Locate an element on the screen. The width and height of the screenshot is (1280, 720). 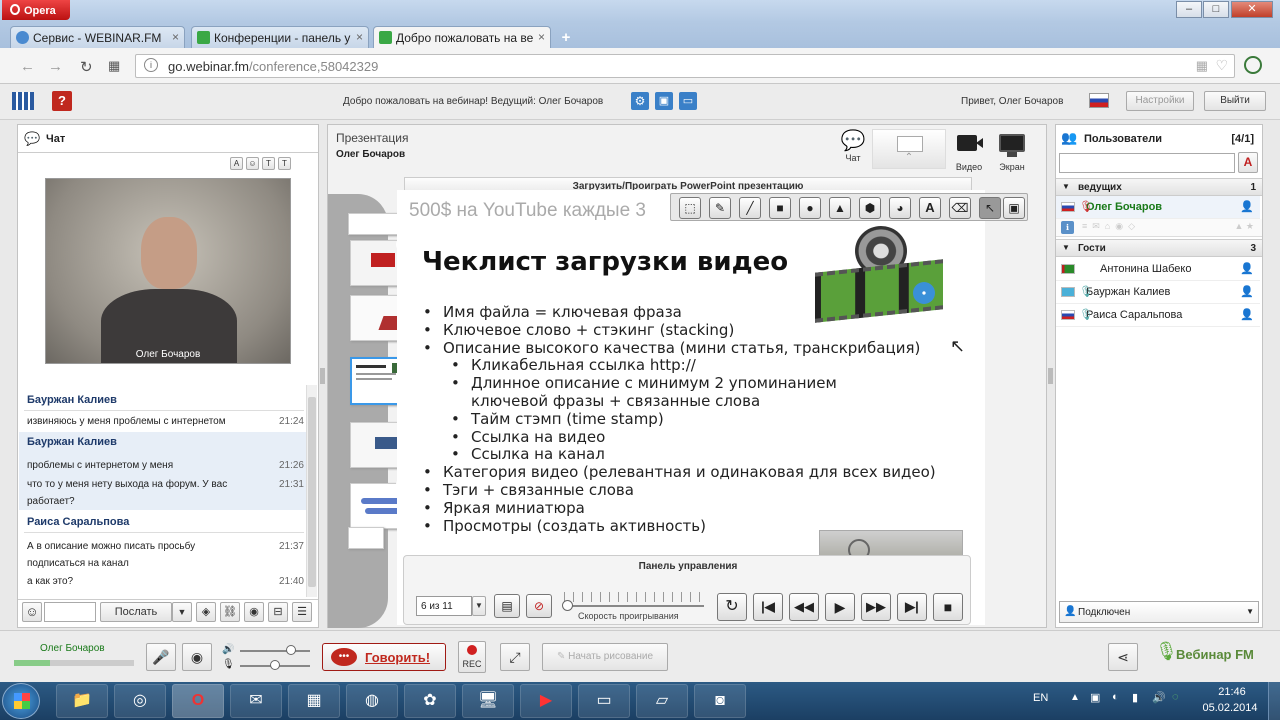
mode-presentation-button: ⌃ is located at coordinates (909, 149).